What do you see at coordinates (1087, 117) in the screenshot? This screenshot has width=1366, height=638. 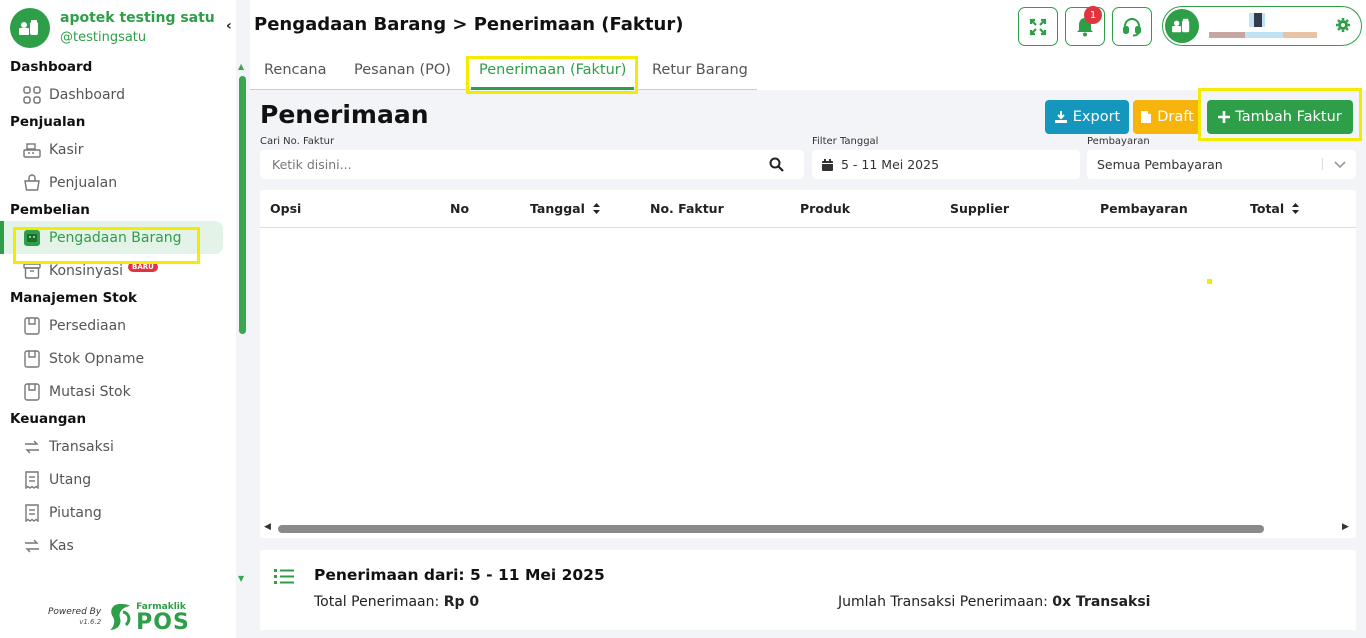 I see `export-button: Export` at bounding box center [1087, 117].